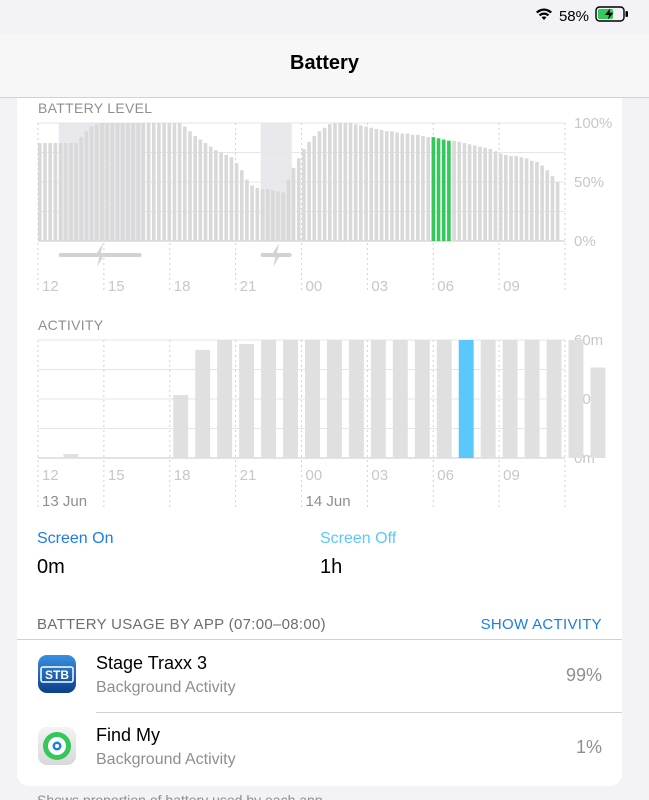 The image size is (649, 800). Describe the element at coordinates (324, 63) in the screenshot. I see `page-title: Battery` at that location.